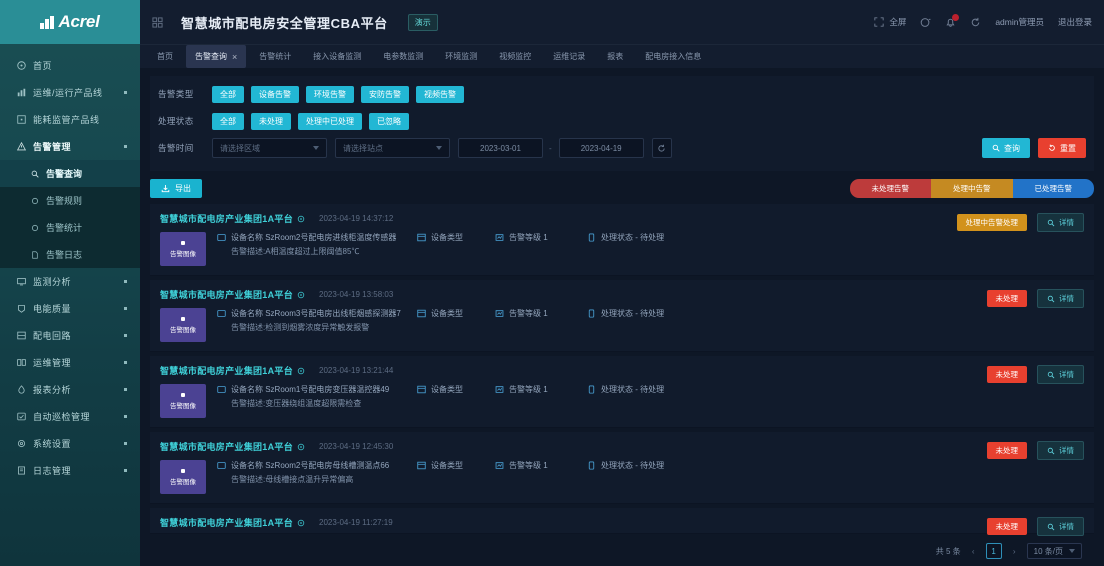 Image resolution: width=1104 pixels, height=566 pixels. I want to click on sidebar-item-home: 首页, so click(70, 65).